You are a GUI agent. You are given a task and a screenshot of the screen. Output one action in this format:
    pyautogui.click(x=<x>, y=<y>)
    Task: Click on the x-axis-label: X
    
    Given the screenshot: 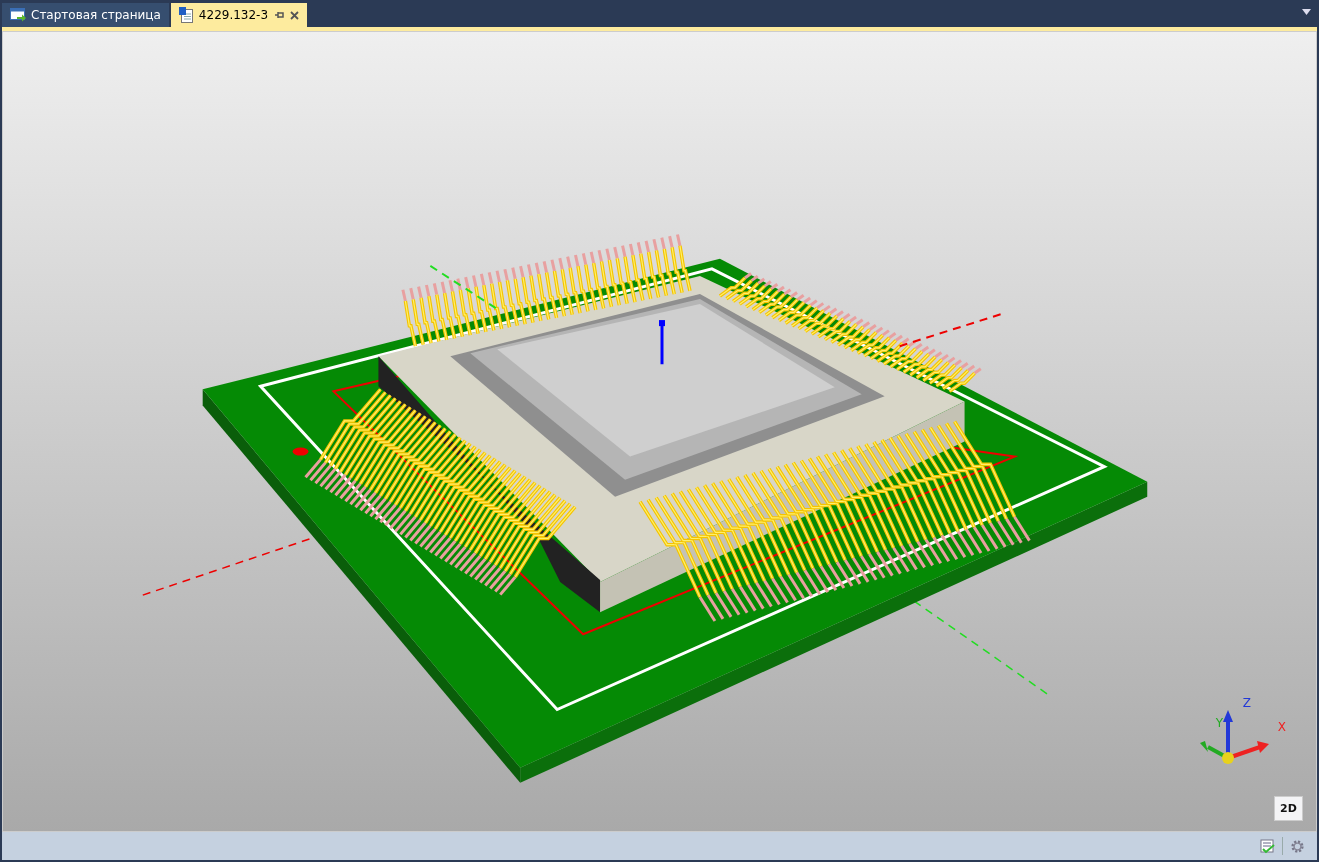 What is the action you would take?
    pyautogui.click(x=1281, y=727)
    